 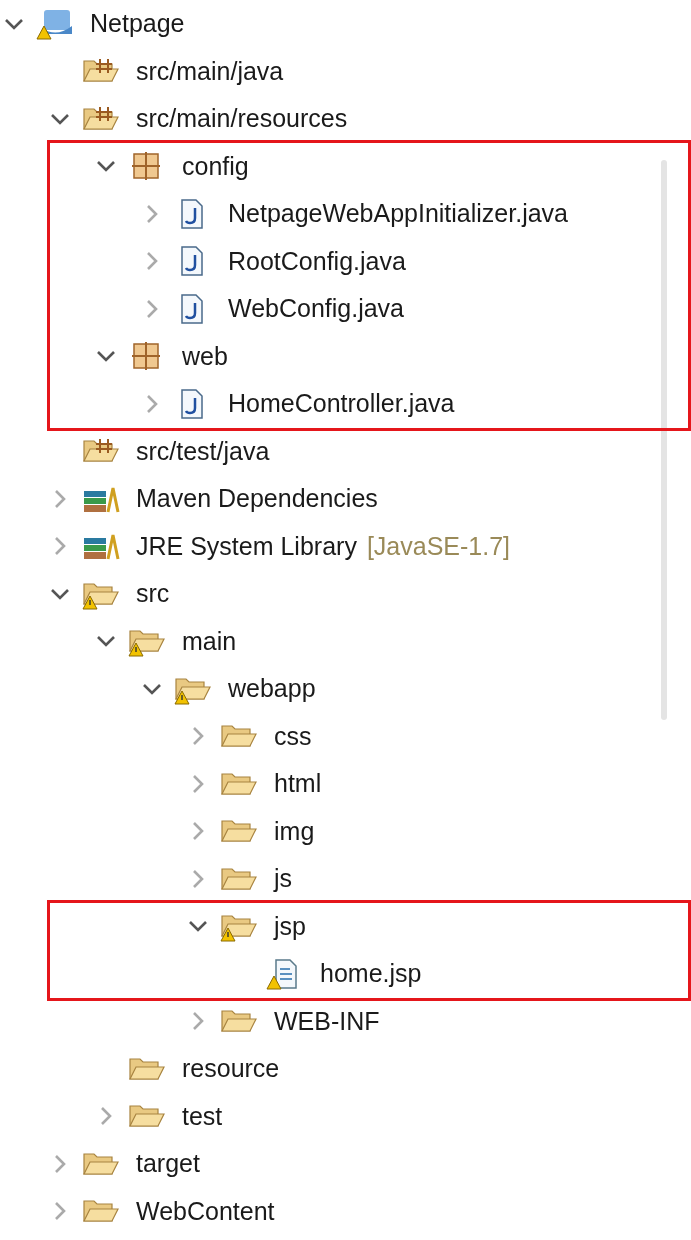 I want to click on item-label: js, so click(x=283, y=878).